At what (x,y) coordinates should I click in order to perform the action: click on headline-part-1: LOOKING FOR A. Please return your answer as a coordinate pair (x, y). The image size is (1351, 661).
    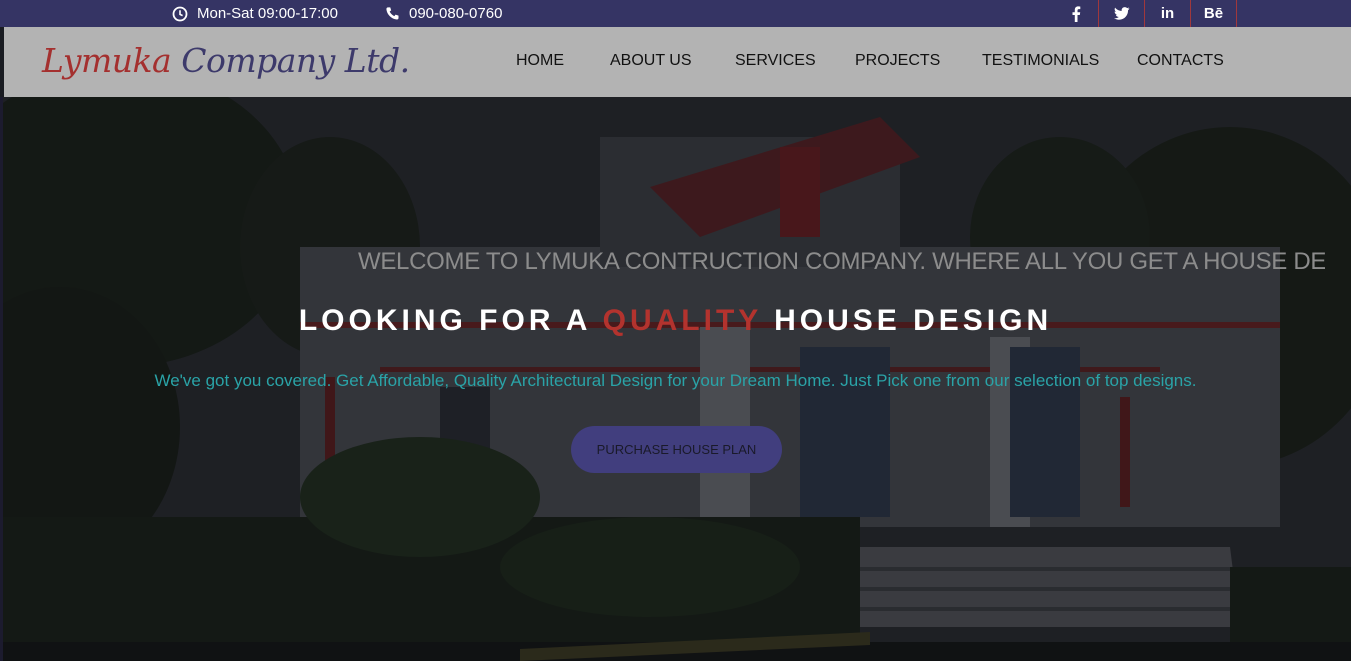
    Looking at the image, I should click on (444, 320).